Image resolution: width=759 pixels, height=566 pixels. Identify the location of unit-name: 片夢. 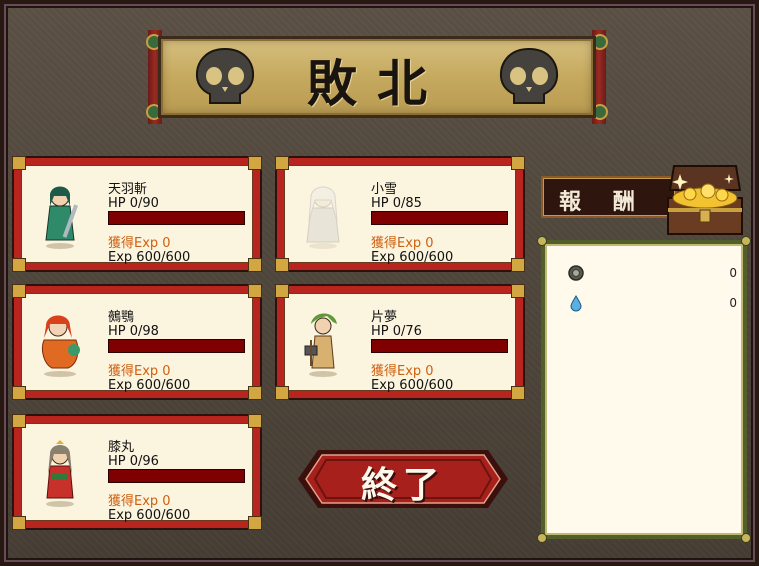
(384, 317).